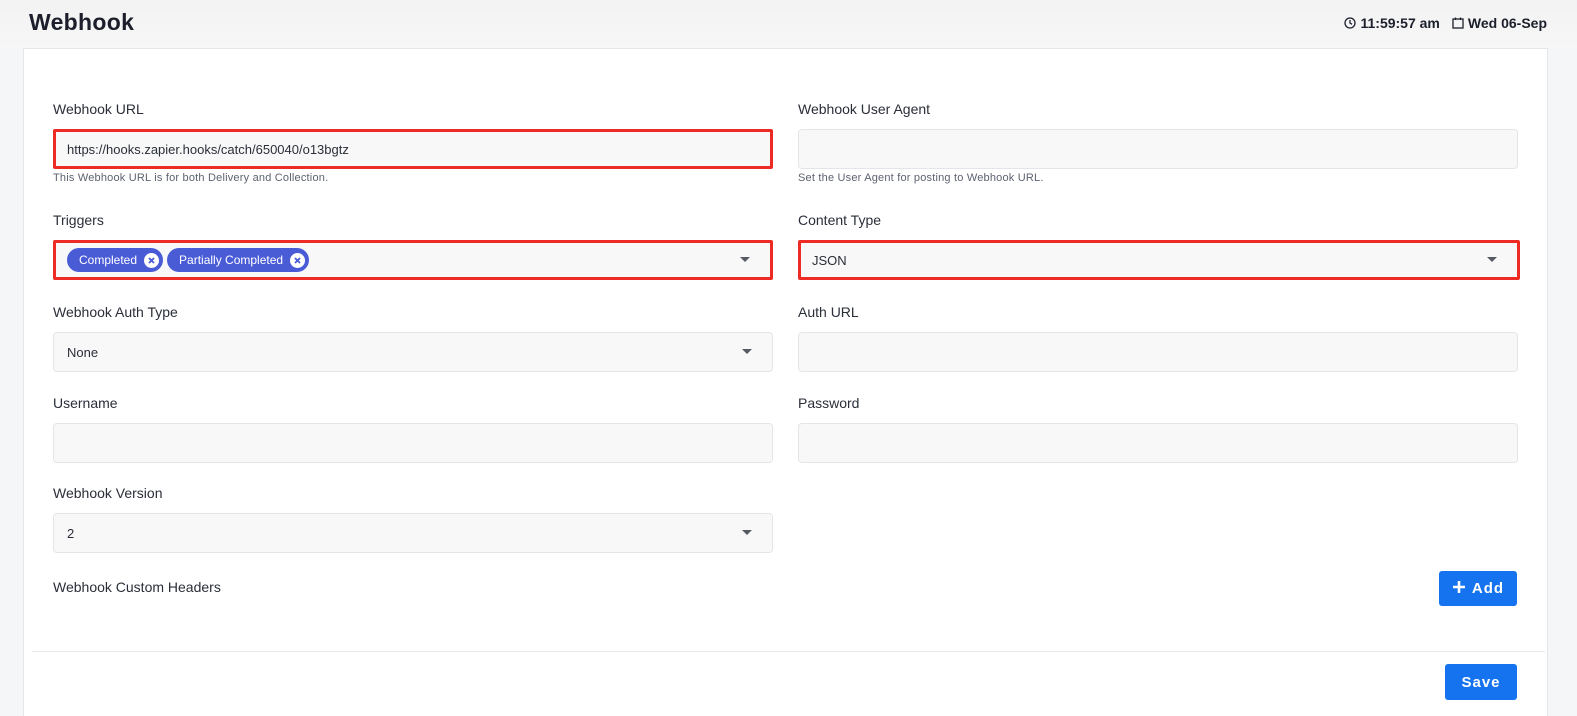 Image resolution: width=1577 pixels, height=716 pixels. What do you see at coordinates (413, 533) in the screenshot?
I see `version-select: 2` at bounding box center [413, 533].